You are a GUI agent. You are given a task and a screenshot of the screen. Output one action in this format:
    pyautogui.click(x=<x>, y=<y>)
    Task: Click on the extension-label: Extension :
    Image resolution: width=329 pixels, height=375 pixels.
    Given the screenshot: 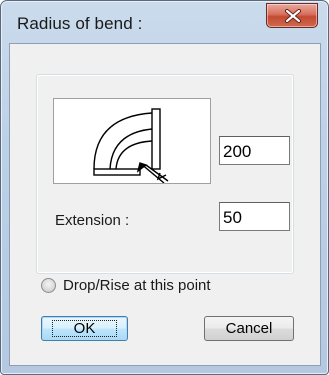 What is the action you would take?
    pyautogui.click(x=92, y=220)
    